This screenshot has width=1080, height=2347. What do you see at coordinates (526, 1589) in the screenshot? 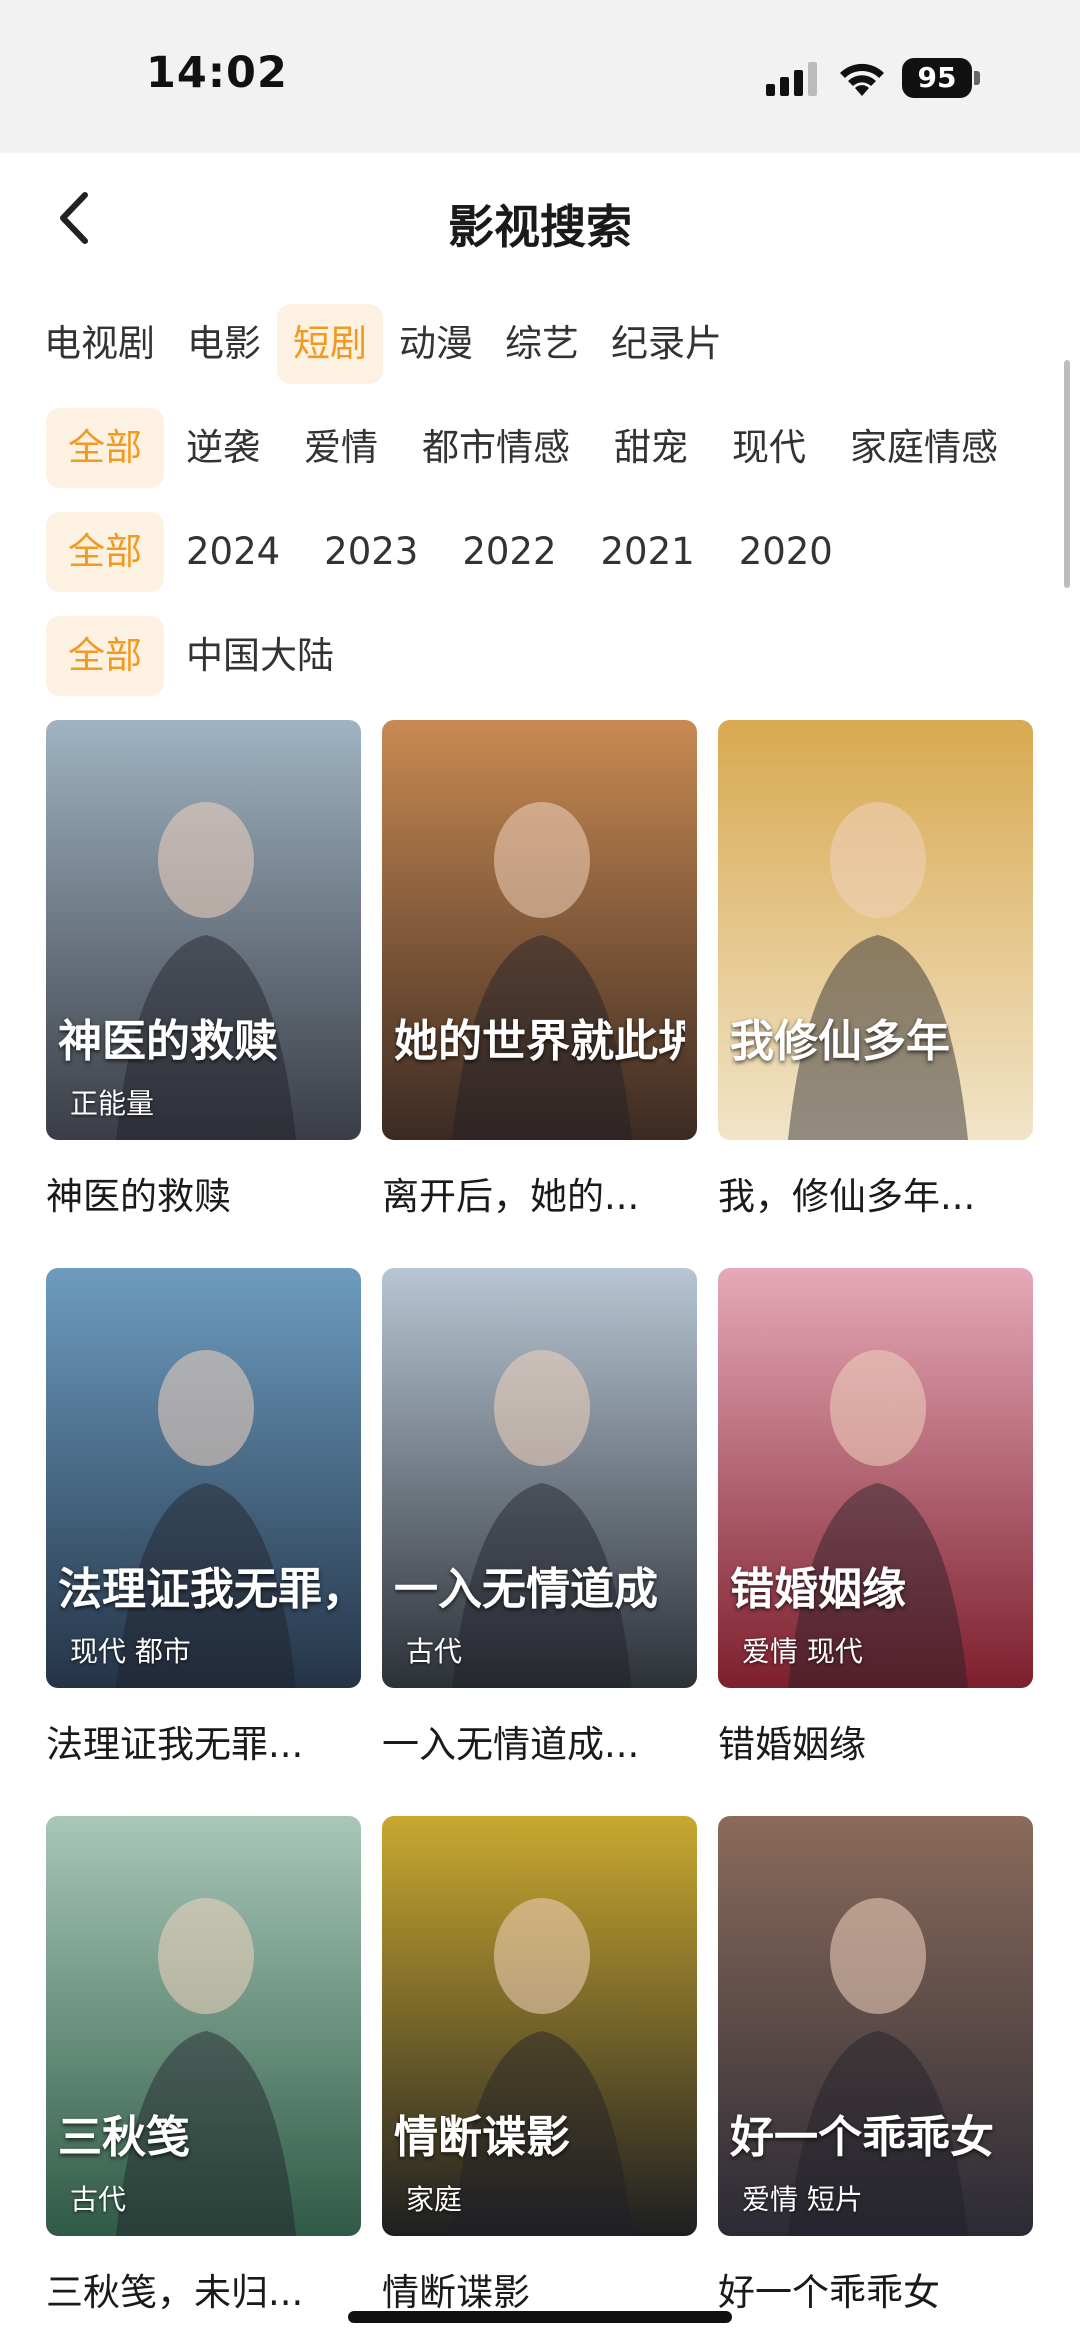
I see `poster-title-art: 一入无情道成` at bounding box center [526, 1589].